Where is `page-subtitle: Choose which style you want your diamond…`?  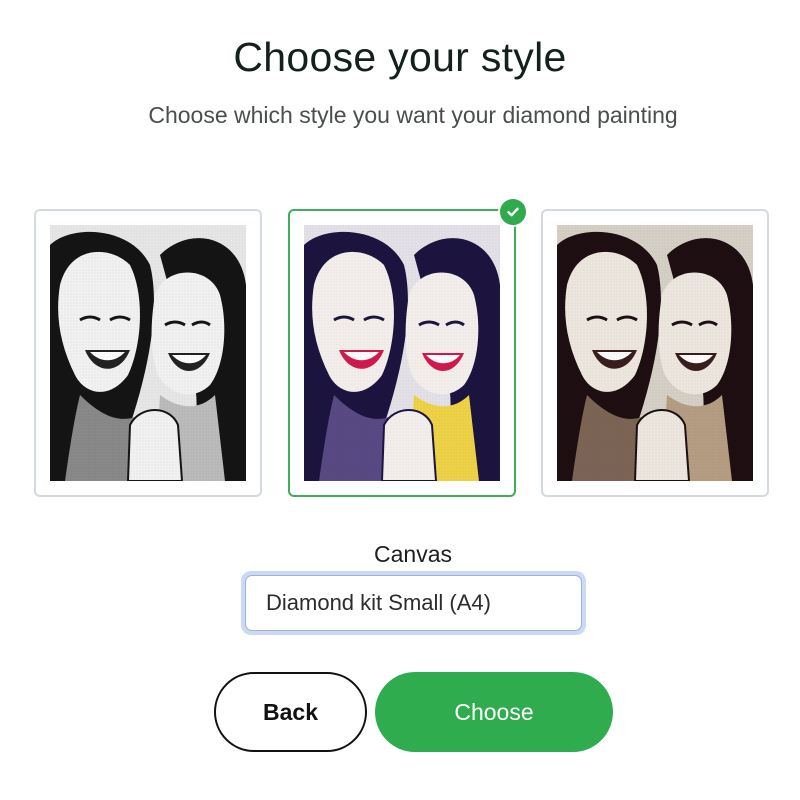
page-subtitle: Choose which style you want your diamond… is located at coordinates (413, 115).